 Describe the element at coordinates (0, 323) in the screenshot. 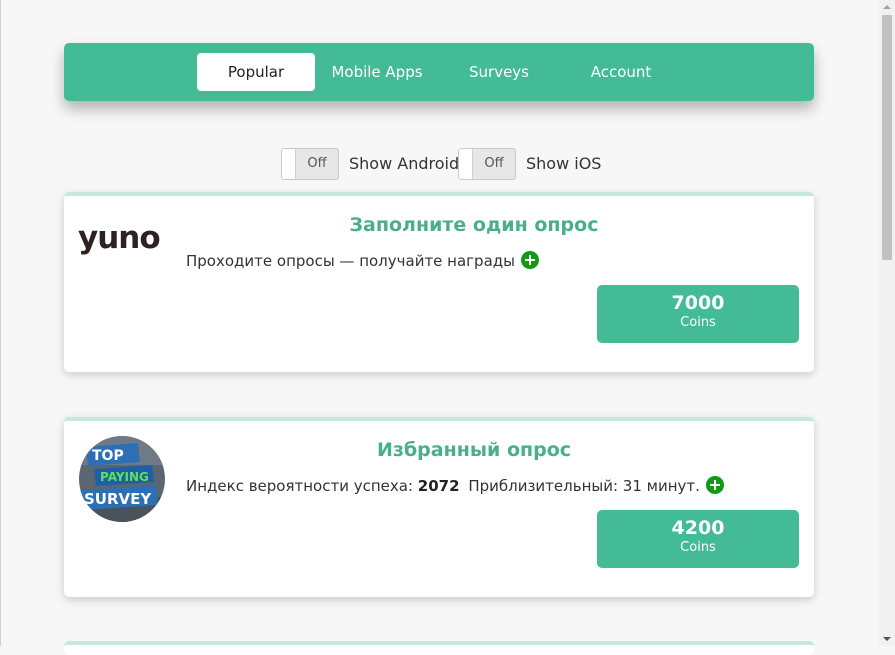

I see `page-left-border` at that location.